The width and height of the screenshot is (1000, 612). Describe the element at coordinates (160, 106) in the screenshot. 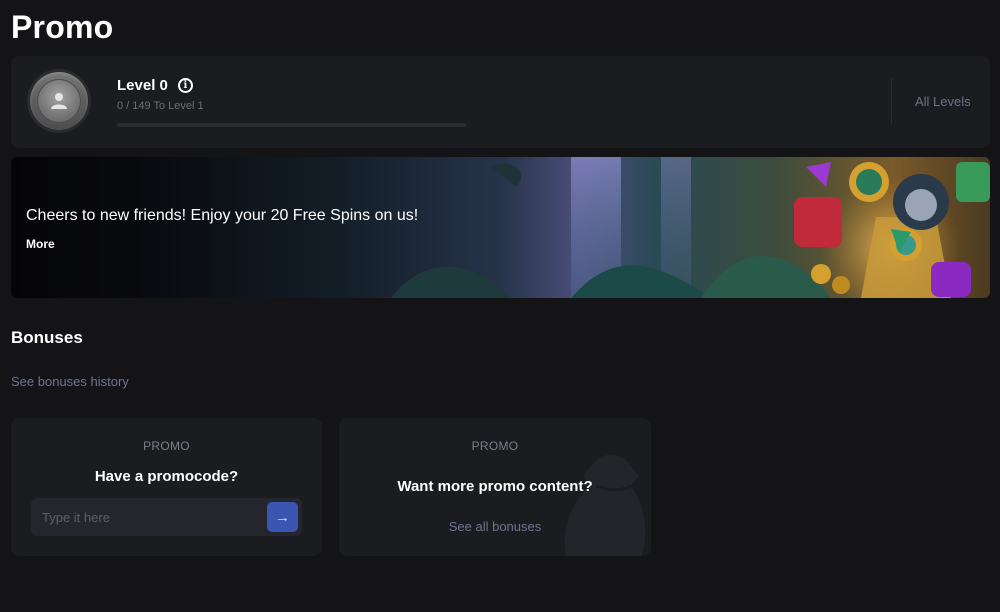

I see `level-progress-text: 0 / 149 To Level 1` at that location.